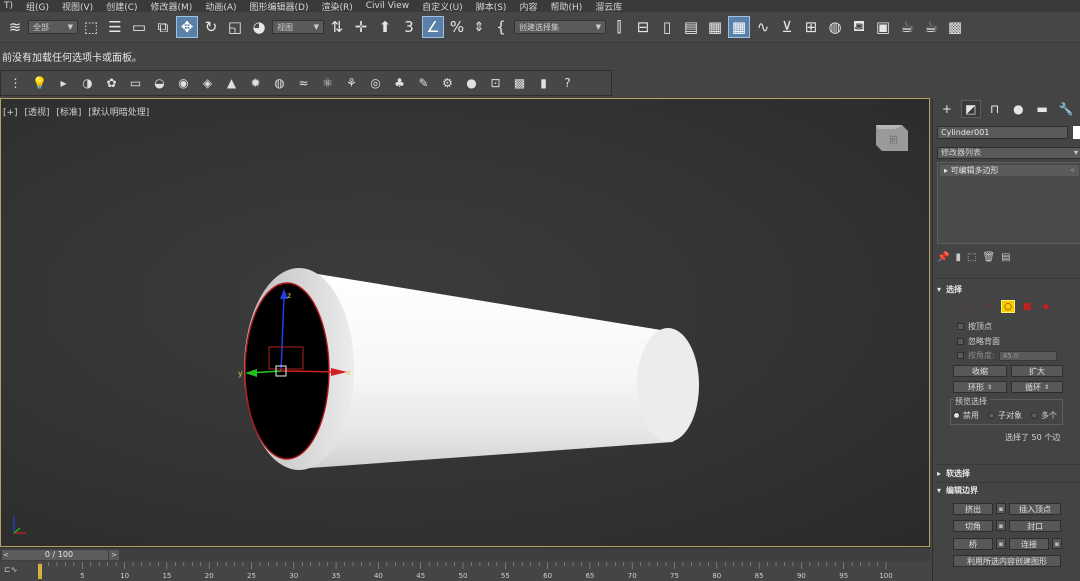 The width and height of the screenshot is (1080, 581). Describe the element at coordinates (1029, 544) in the screenshot. I see `connect-button: 连接` at that location.